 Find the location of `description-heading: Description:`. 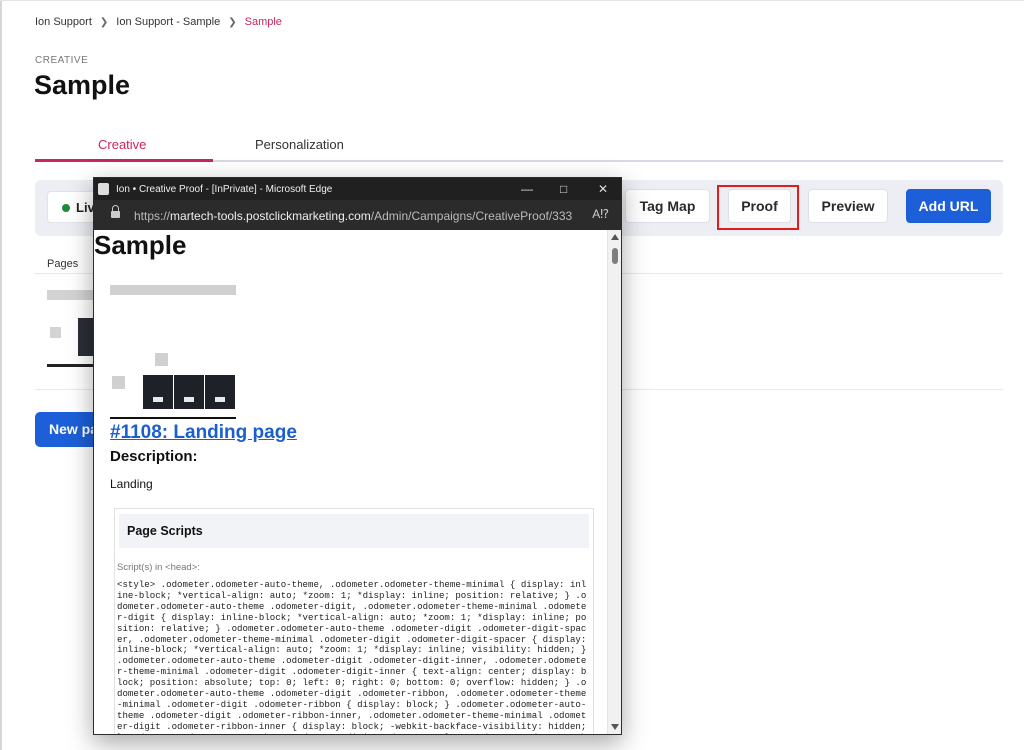

description-heading: Description: is located at coordinates (154, 456).